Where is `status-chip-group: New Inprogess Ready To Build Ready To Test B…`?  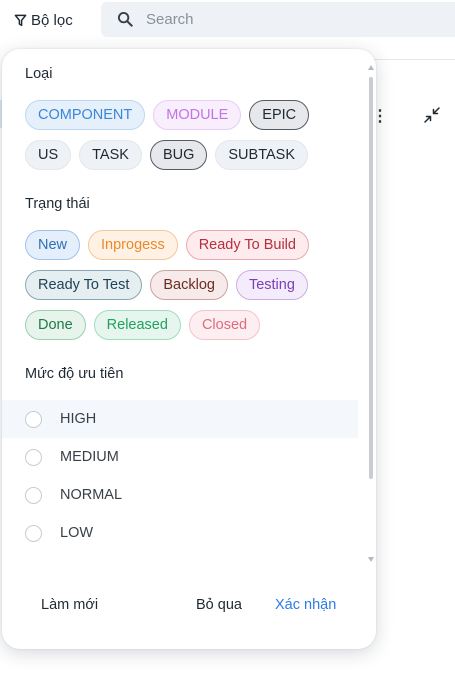
status-chip-group: New Inprogess Ready To Build Ready To Test B… is located at coordinates (190, 285).